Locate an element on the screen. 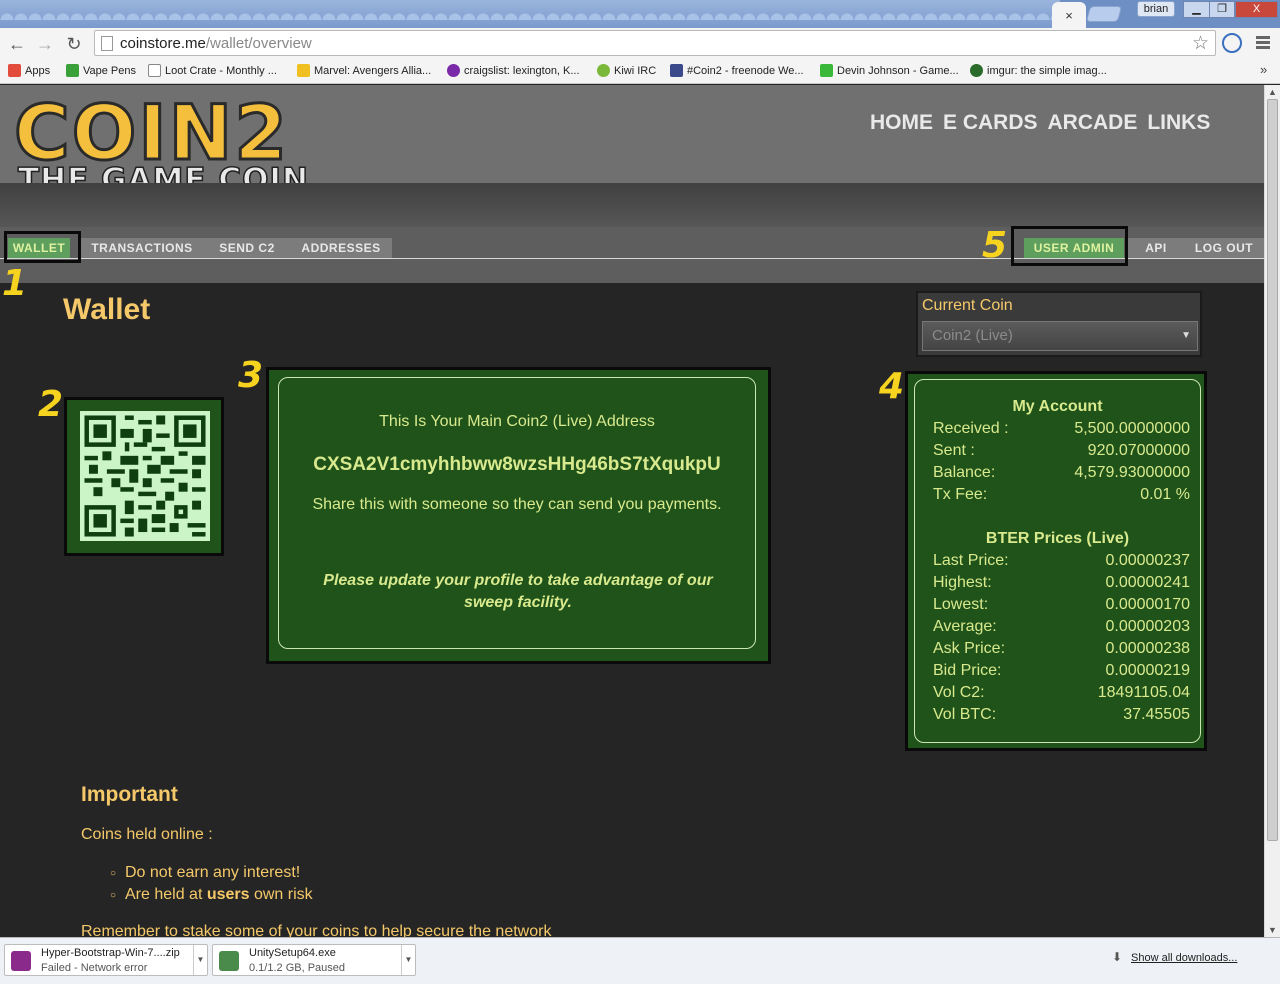 The image size is (1280, 984). profile-icon is located at coordinates (826, 70).